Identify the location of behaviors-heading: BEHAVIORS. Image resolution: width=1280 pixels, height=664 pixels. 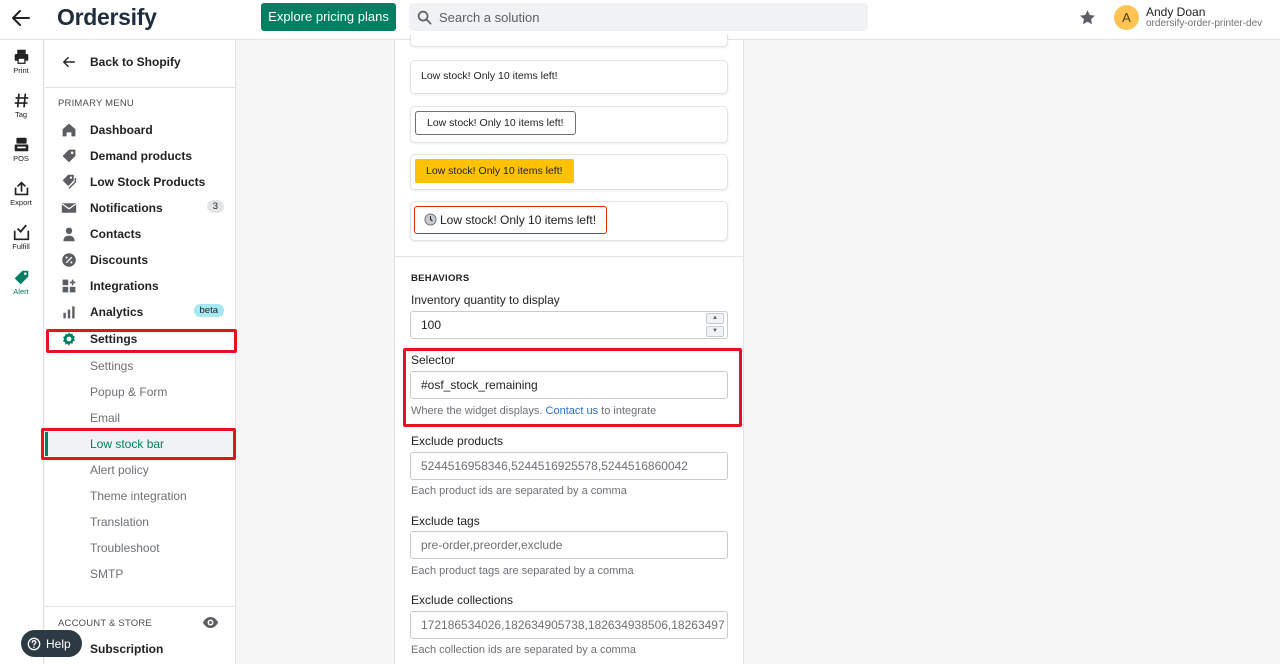
(440, 278).